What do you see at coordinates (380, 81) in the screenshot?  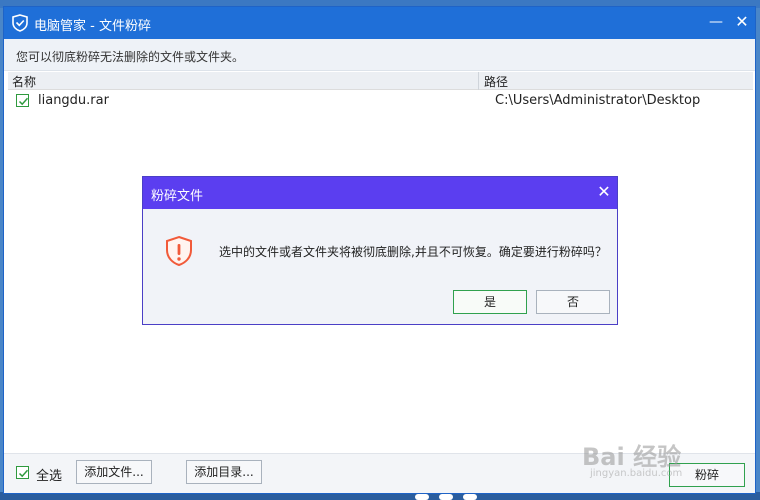 I see `file-table-header: 名称 路径` at bounding box center [380, 81].